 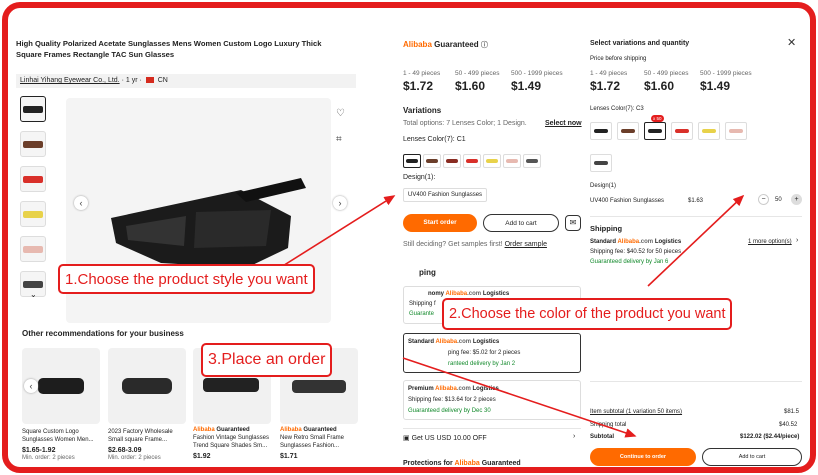 I want to click on callout-choose-style: 1.Choose the product style you want, so click(x=186, y=279).